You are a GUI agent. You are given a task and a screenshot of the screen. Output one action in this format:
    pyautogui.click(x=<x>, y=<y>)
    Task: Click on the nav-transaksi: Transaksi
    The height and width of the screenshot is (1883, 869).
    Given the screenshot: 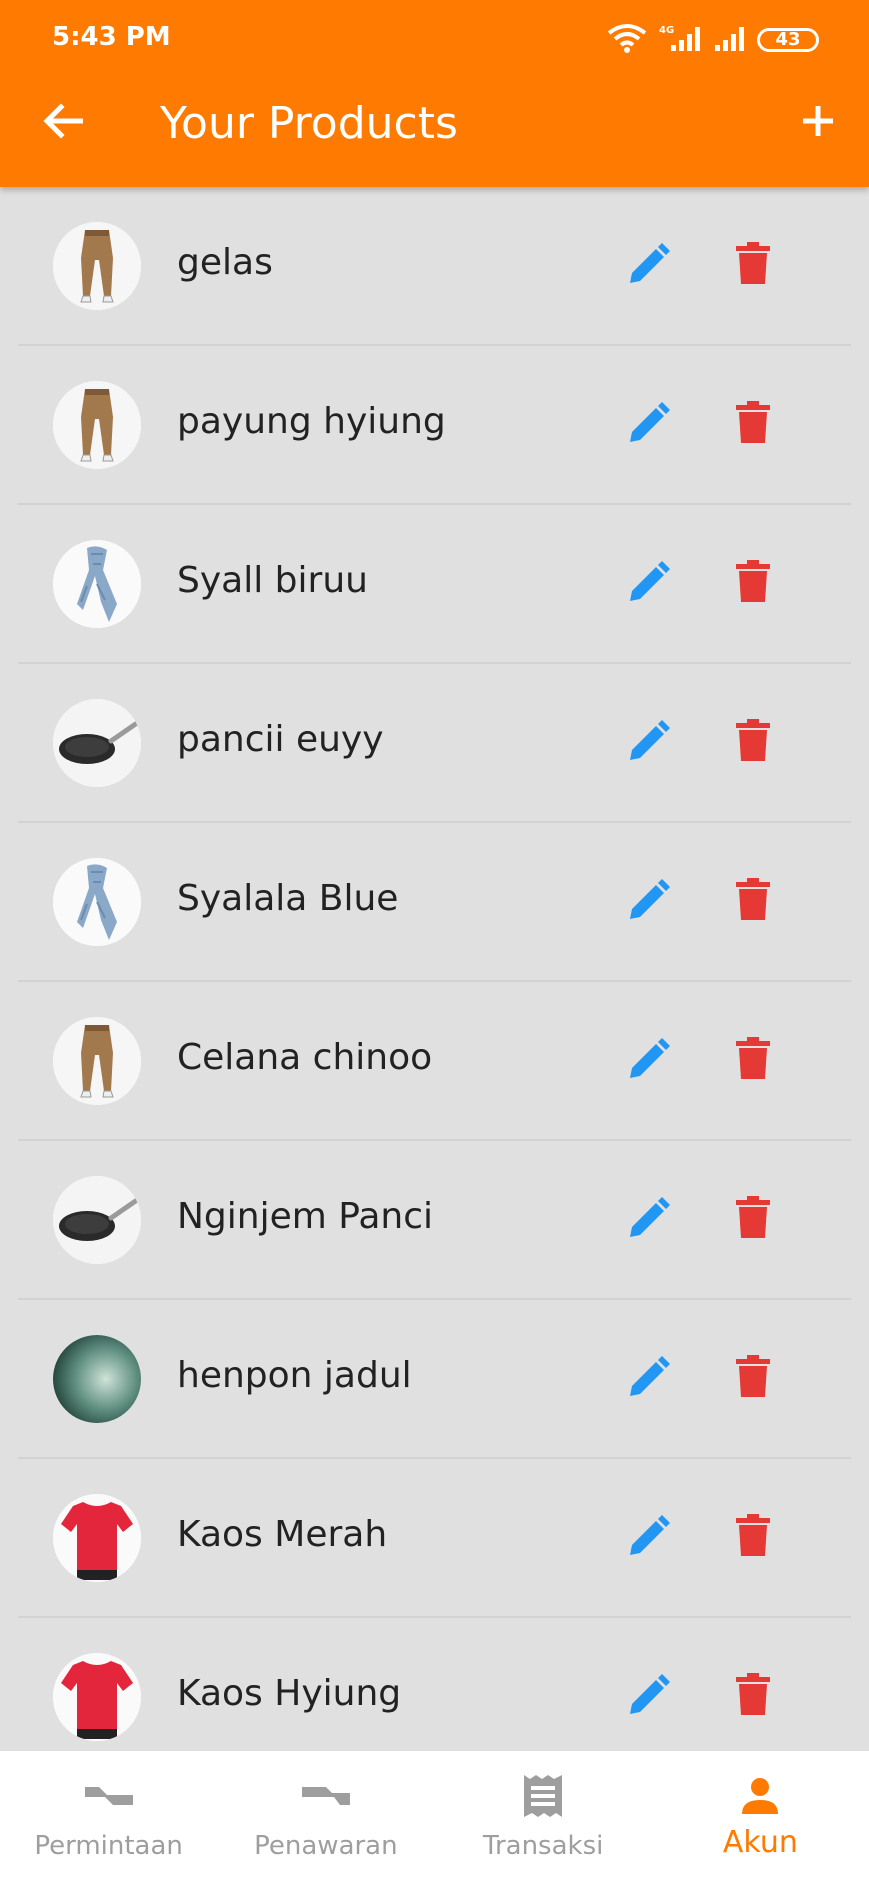 What is the action you would take?
    pyautogui.click(x=543, y=1817)
    